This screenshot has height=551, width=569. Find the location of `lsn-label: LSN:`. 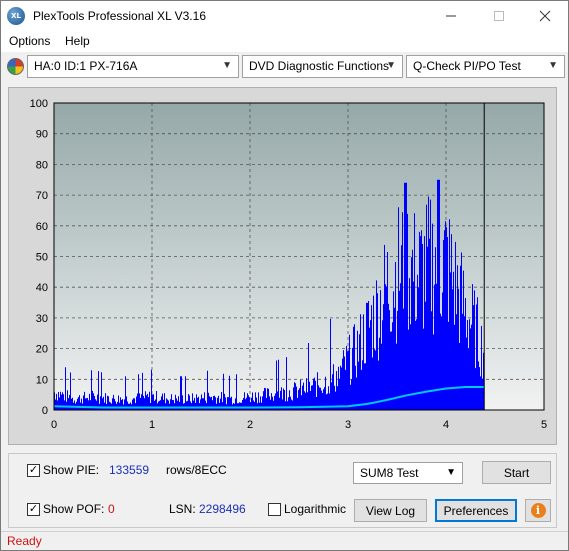

lsn-label: LSN: is located at coordinates (182, 509).